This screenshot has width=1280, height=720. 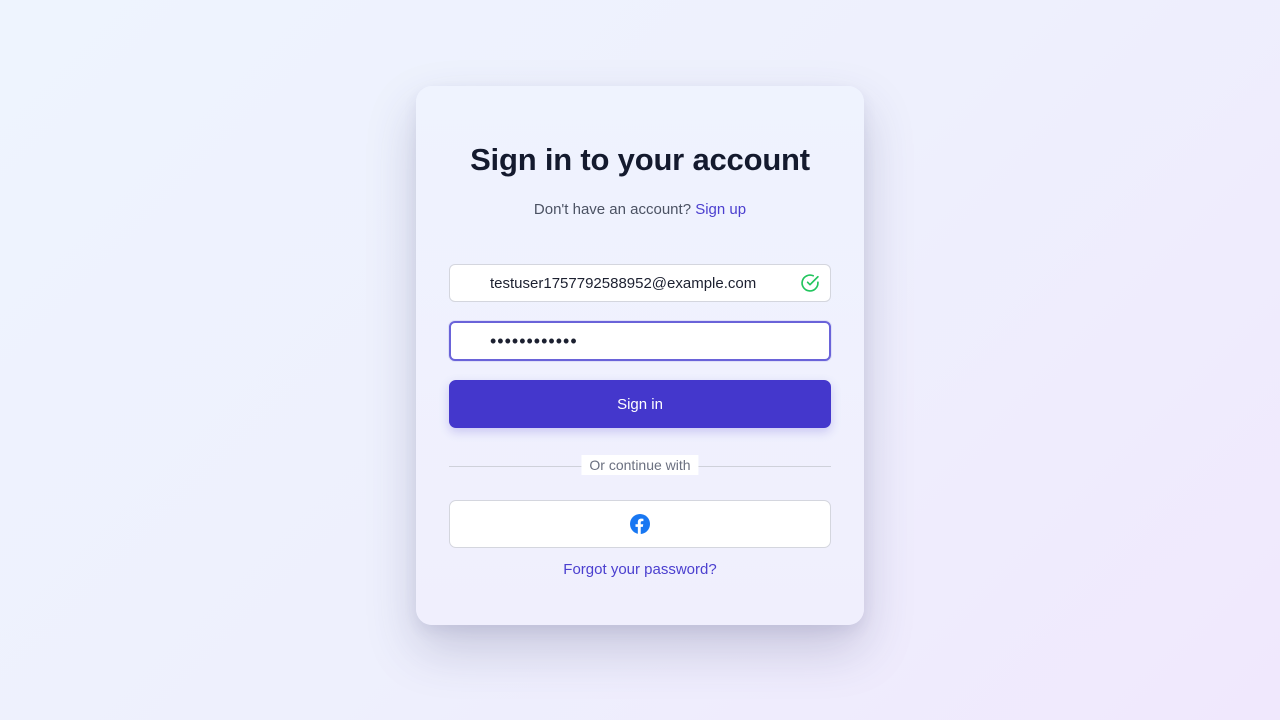 I want to click on sign-in-button: Sign in, so click(x=640, y=404).